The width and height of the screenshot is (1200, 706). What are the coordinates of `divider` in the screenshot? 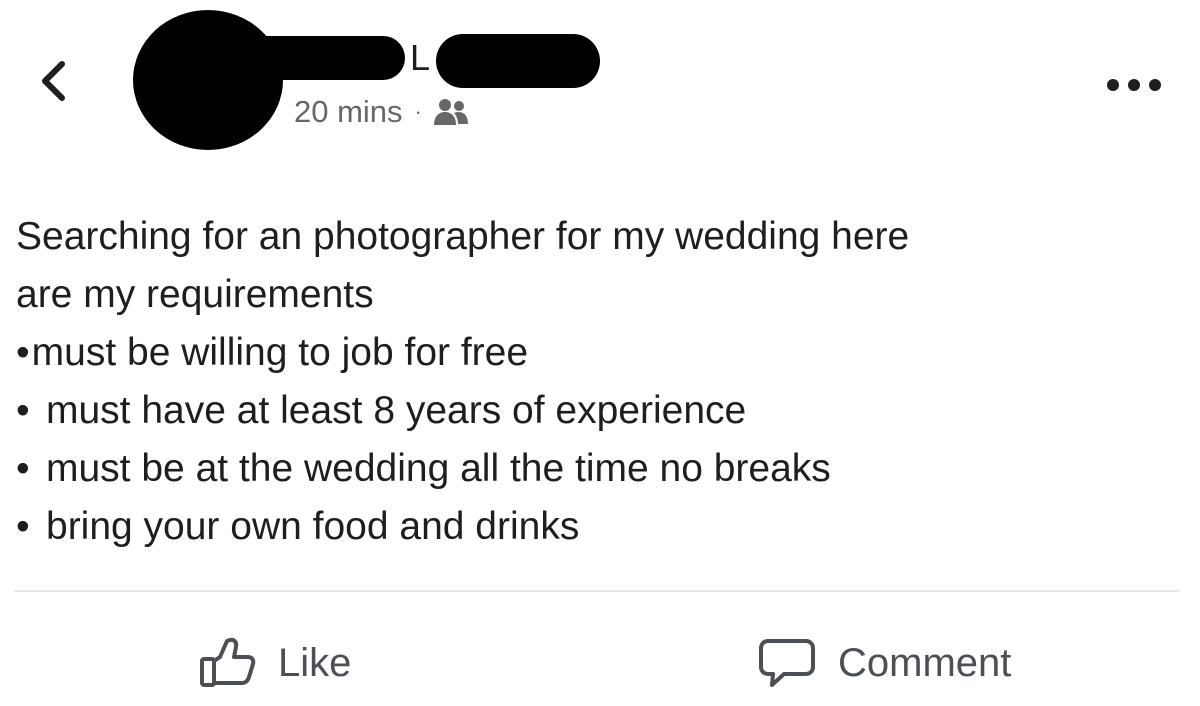 It's located at (597, 591).